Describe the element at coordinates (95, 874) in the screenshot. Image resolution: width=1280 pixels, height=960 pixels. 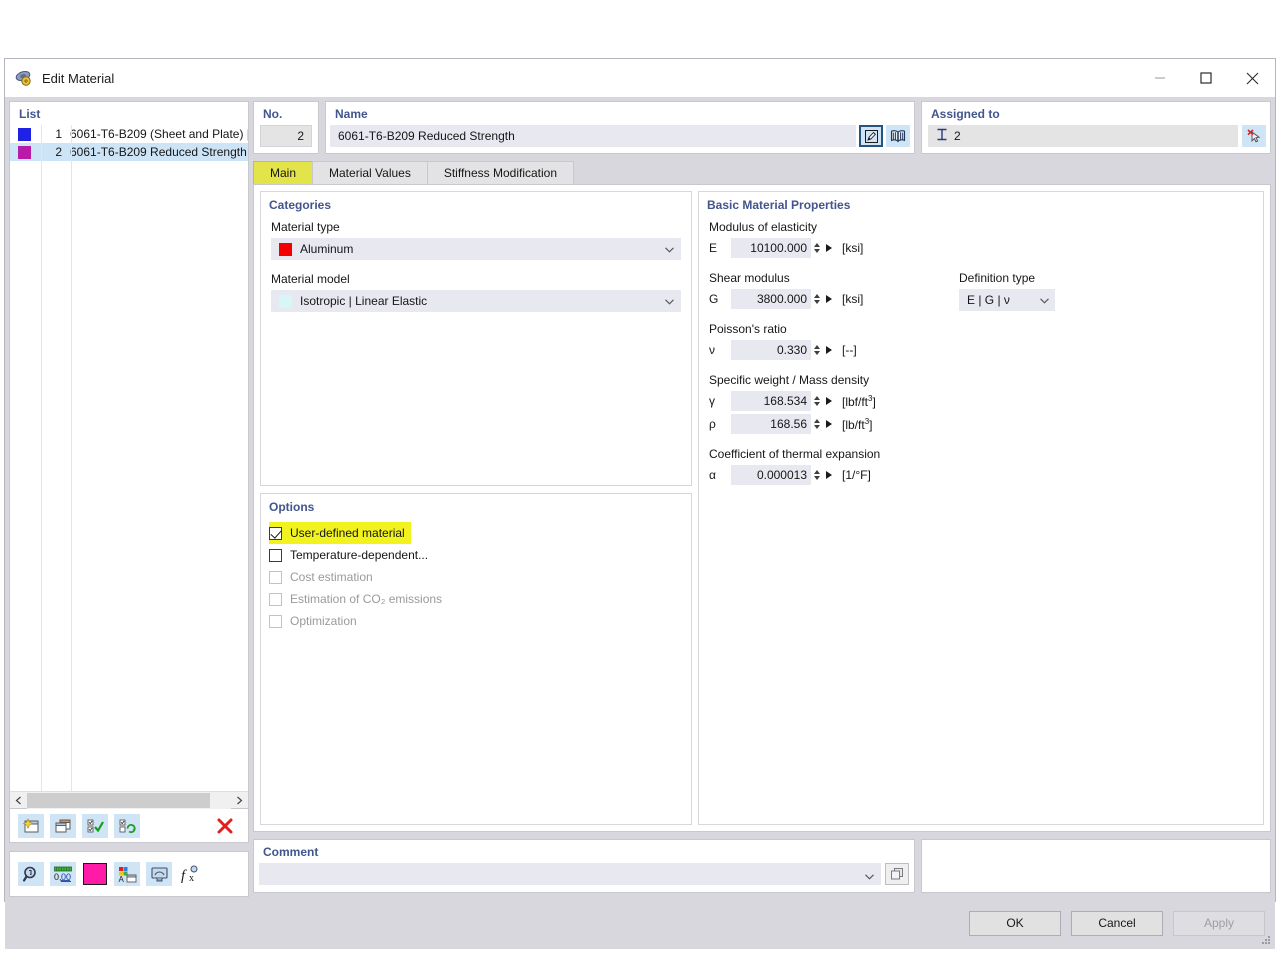
I see `color-swatch-icon` at that location.